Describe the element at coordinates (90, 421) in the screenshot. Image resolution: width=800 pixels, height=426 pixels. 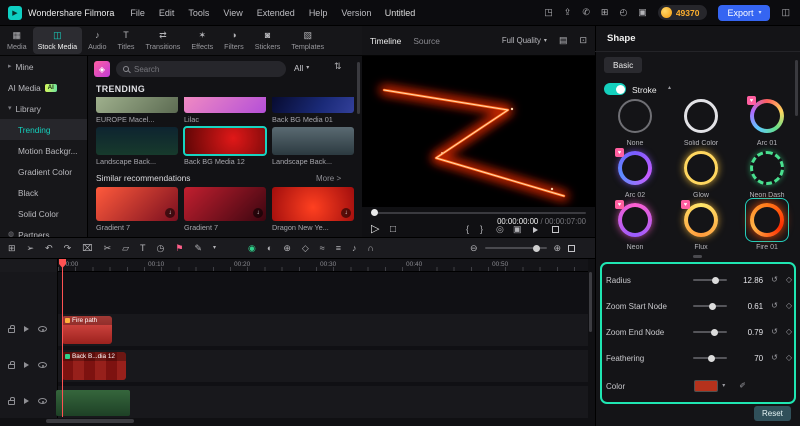
I see `timeline-hscrollbar` at that location.